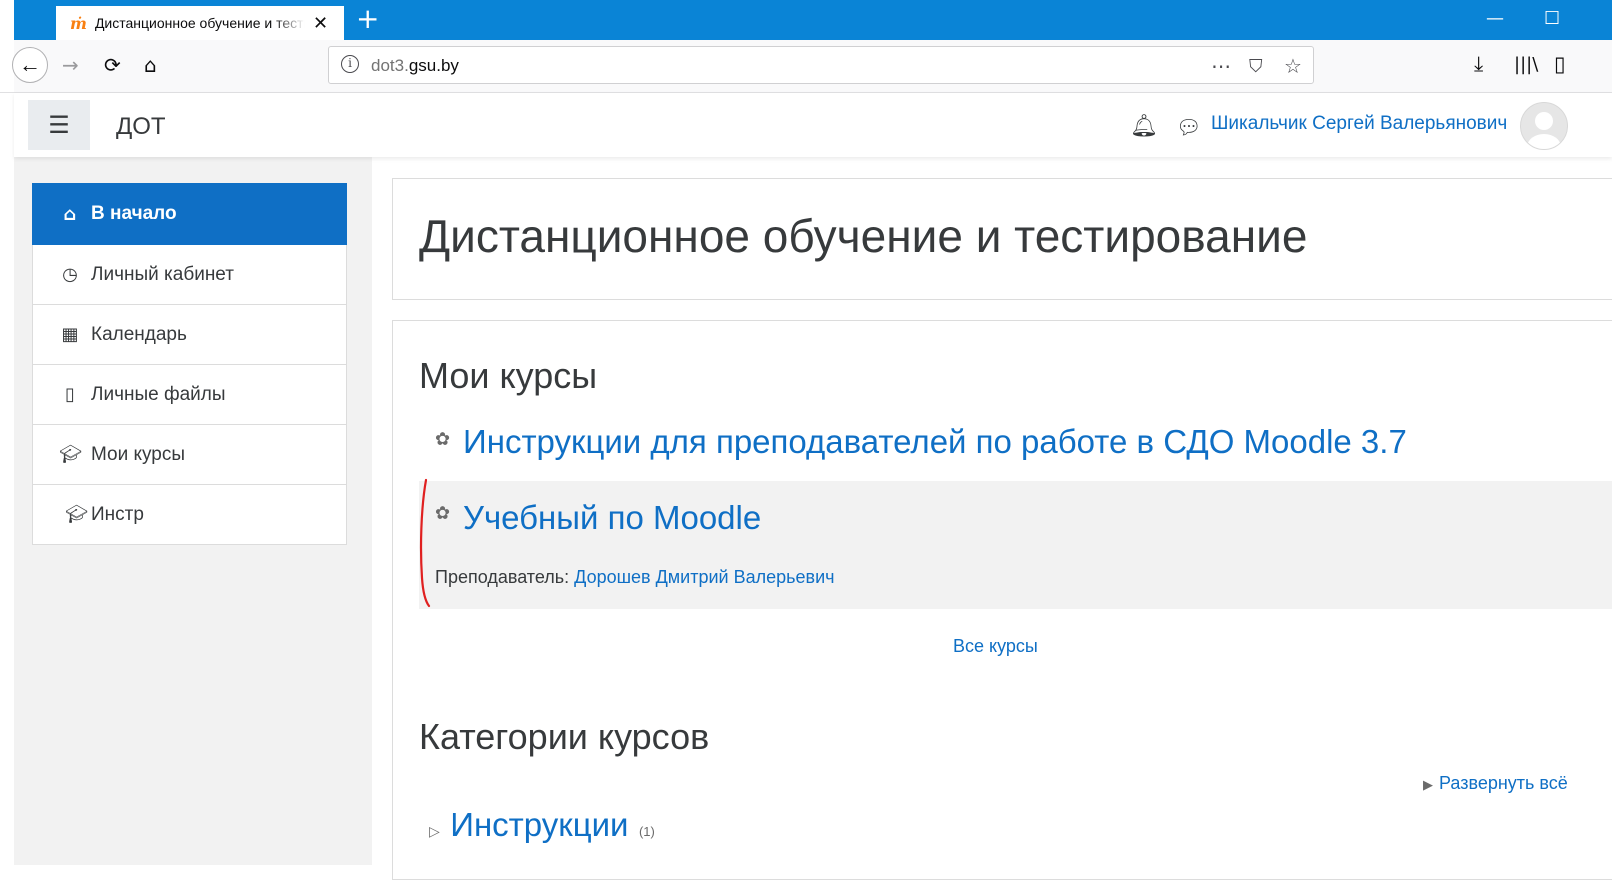  I want to click on download-icon: ⤓, so click(1478, 64).